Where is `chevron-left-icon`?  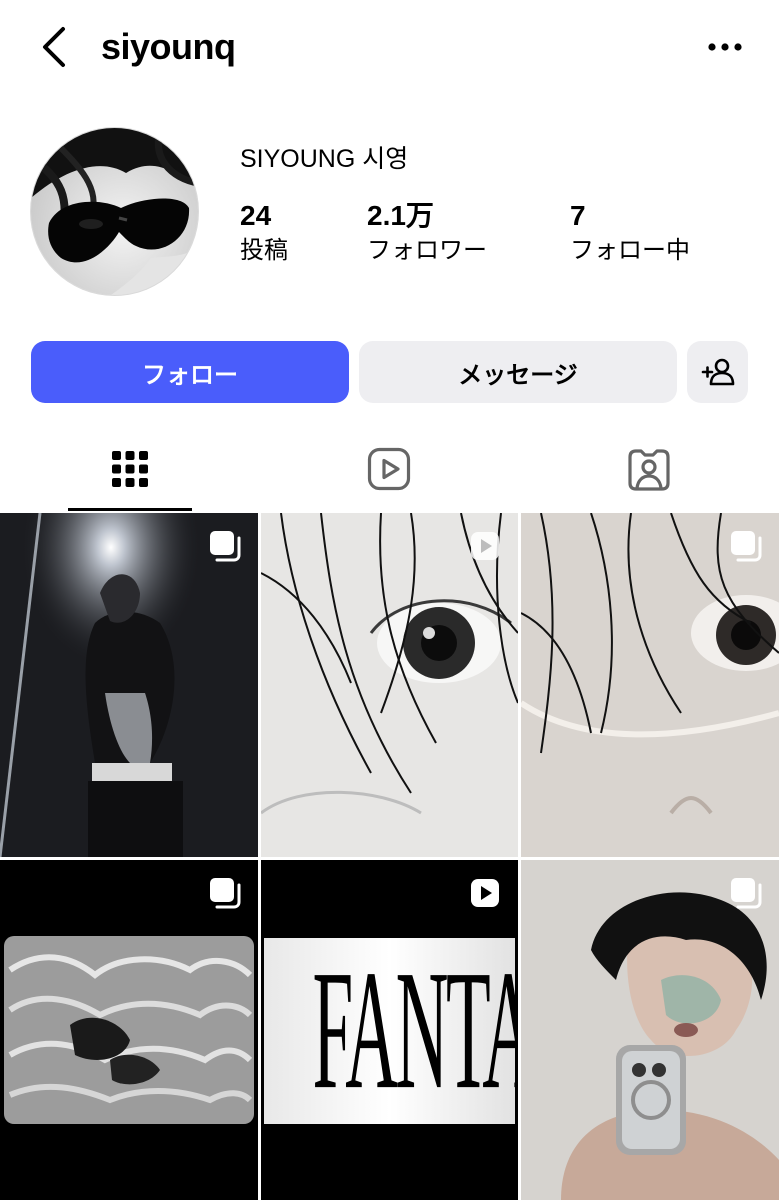 chevron-left-icon is located at coordinates (54, 47).